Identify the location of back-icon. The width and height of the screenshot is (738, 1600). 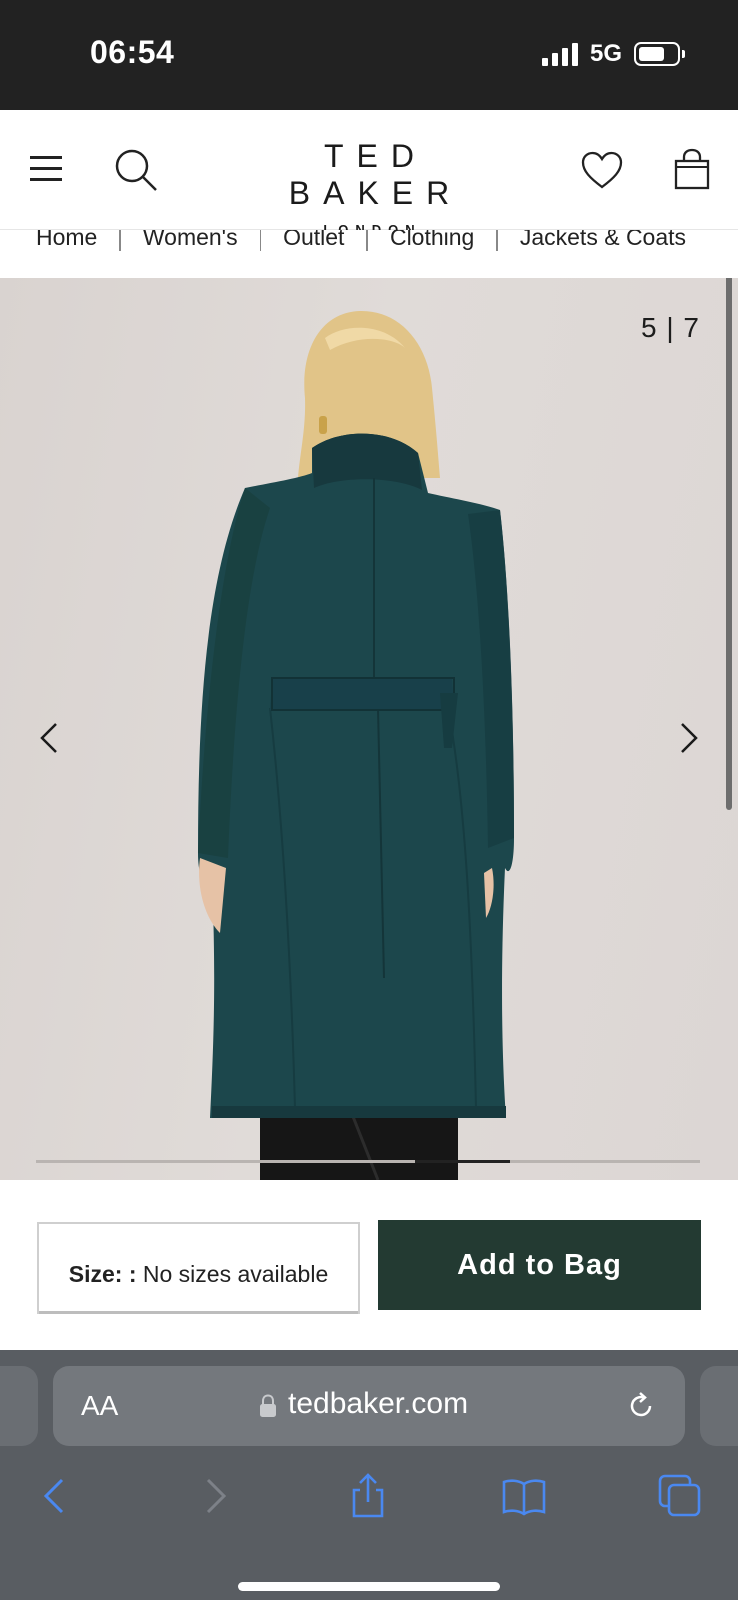
(56, 1496).